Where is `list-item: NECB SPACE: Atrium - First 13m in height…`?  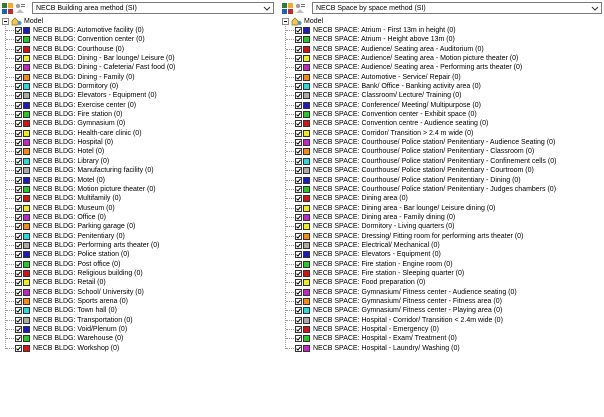 list-item: NECB SPACE: Atrium - First 13m in height… is located at coordinates (441, 30).